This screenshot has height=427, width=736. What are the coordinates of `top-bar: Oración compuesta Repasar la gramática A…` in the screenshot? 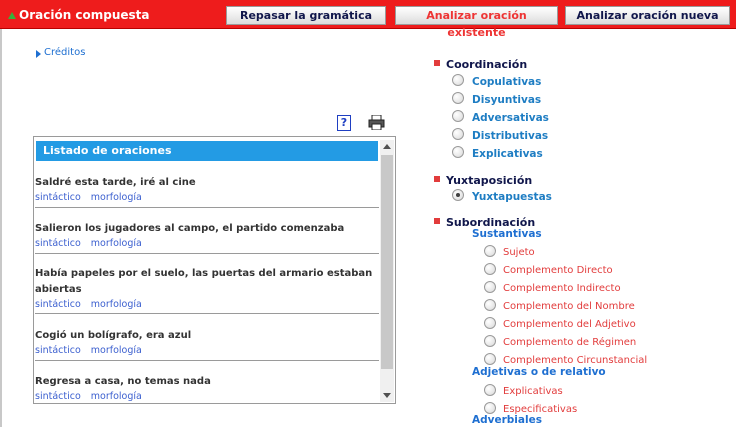 It's located at (368, 19).